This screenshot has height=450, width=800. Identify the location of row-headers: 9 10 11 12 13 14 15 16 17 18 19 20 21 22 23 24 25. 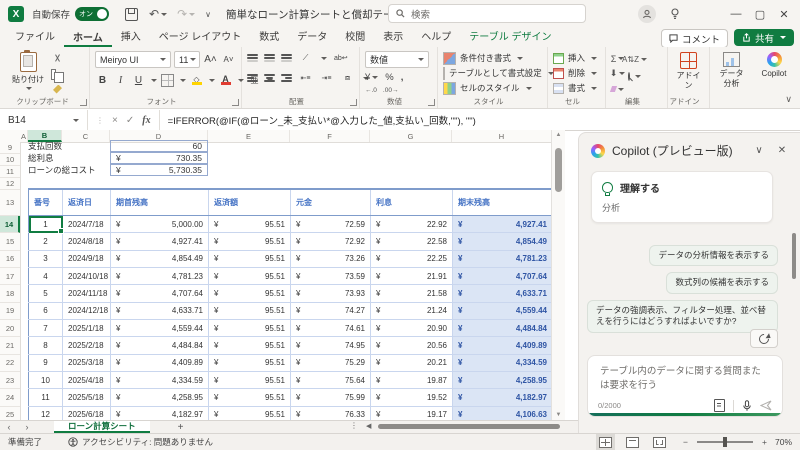
(10, 281).